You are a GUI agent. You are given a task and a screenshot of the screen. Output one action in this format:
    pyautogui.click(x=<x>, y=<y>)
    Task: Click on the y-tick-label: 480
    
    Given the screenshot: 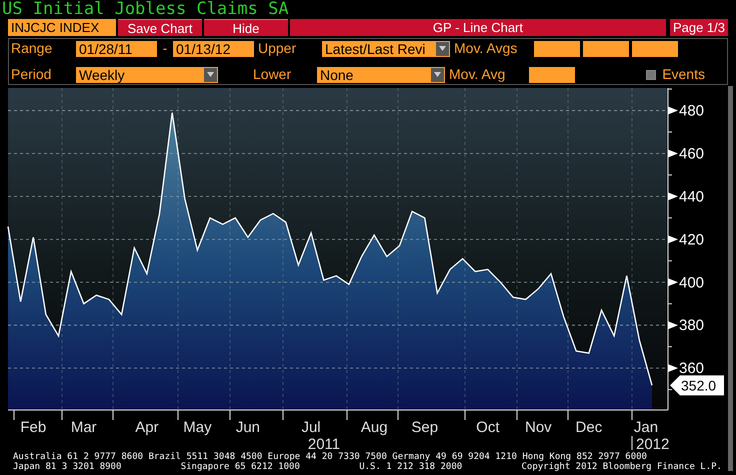 What is the action you would take?
    pyautogui.click(x=691, y=111)
    